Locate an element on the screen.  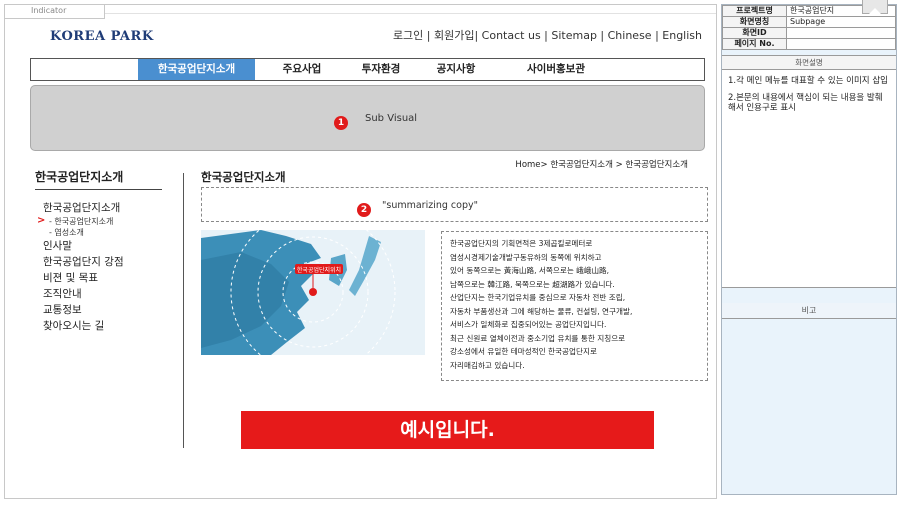
intro-line: 있어 동쪽으로는 黃海山路, 서쪽으로는 峨峨山路, is located at coordinates (530, 270).